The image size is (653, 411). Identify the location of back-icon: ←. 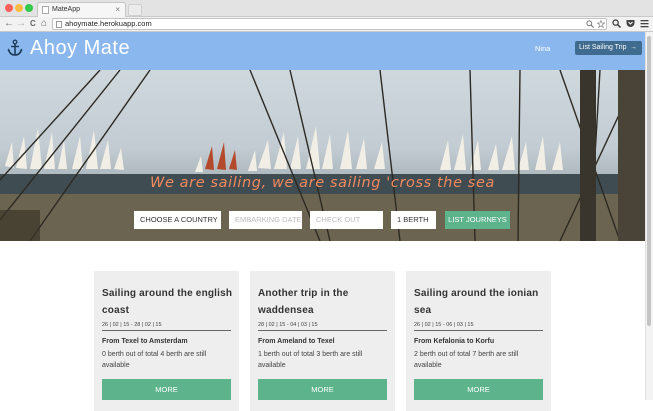
(9, 24).